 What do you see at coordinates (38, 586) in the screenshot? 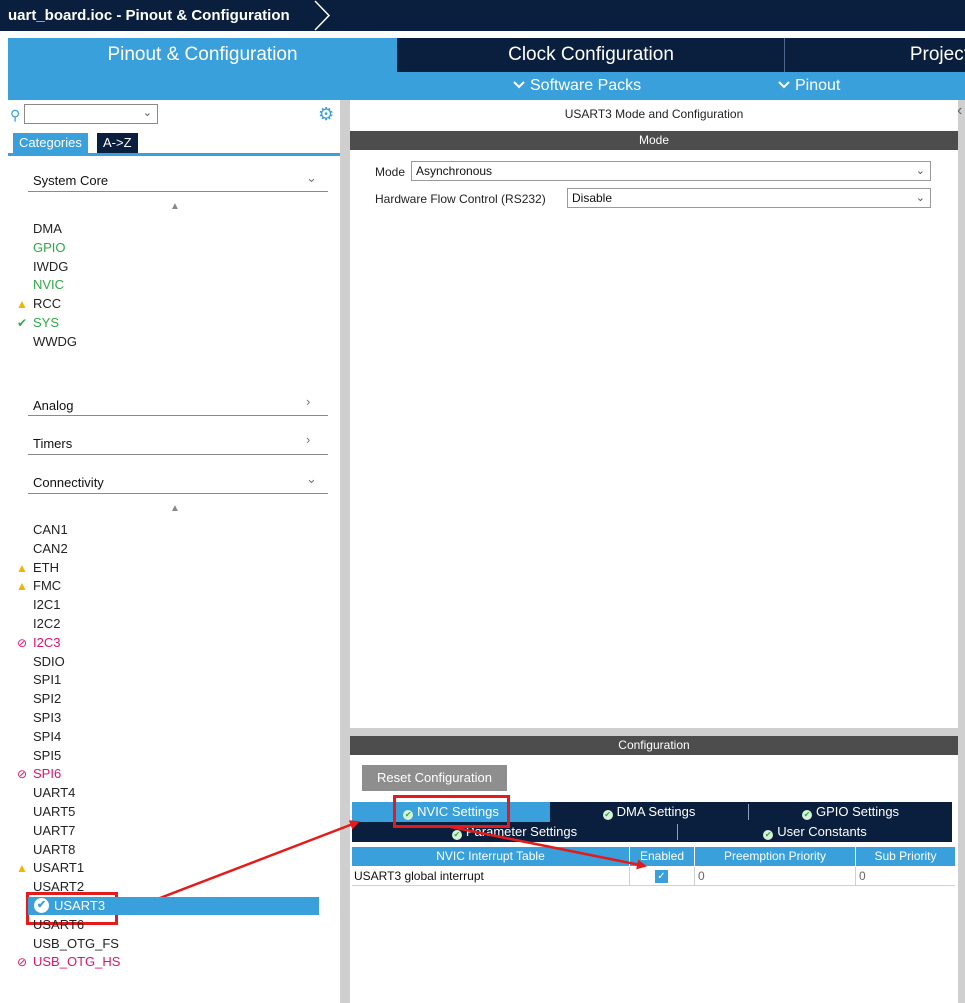
I see `list-item: ▲ FMC` at bounding box center [38, 586].